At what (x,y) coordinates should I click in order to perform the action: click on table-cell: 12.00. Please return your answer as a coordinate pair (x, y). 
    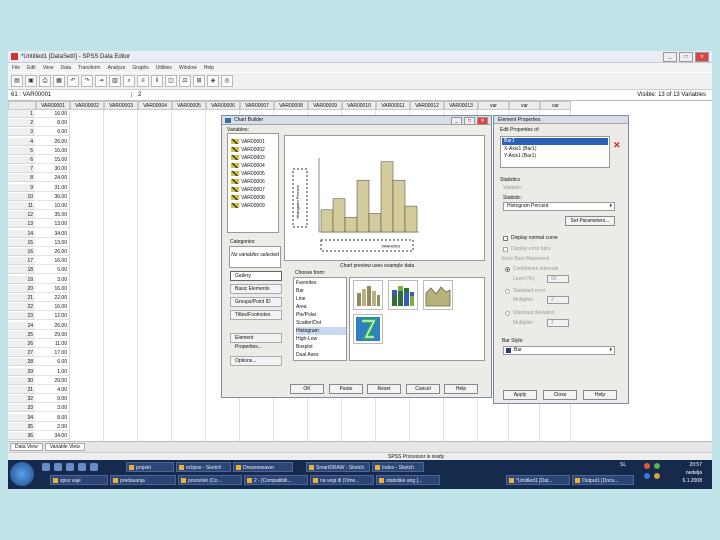
    Looking at the image, I should click on (53, 316).